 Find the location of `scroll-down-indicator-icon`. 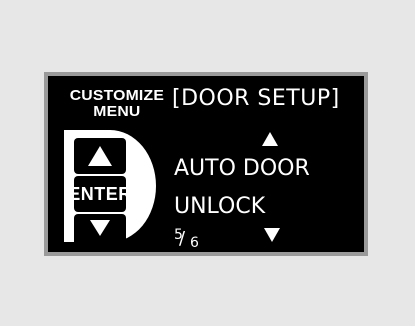

scroll-down-indicator-icon is located at coordinates (272, 235).